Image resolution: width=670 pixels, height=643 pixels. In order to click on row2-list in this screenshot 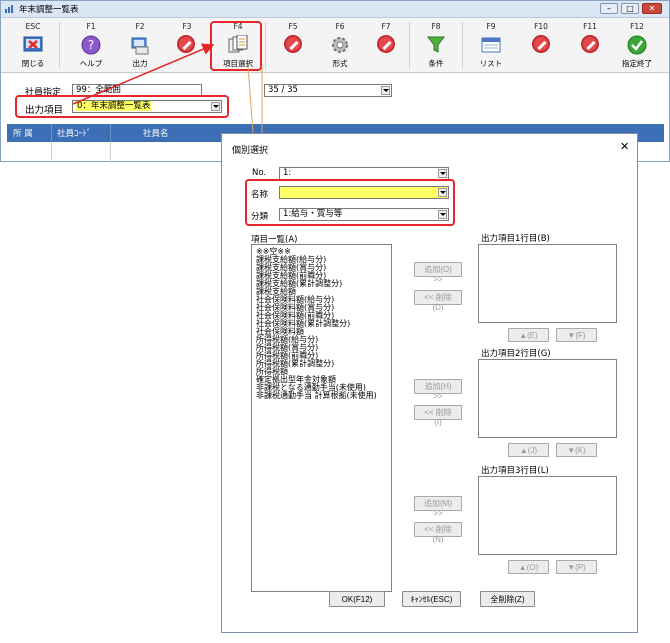, I will do `click(547, 398)`.